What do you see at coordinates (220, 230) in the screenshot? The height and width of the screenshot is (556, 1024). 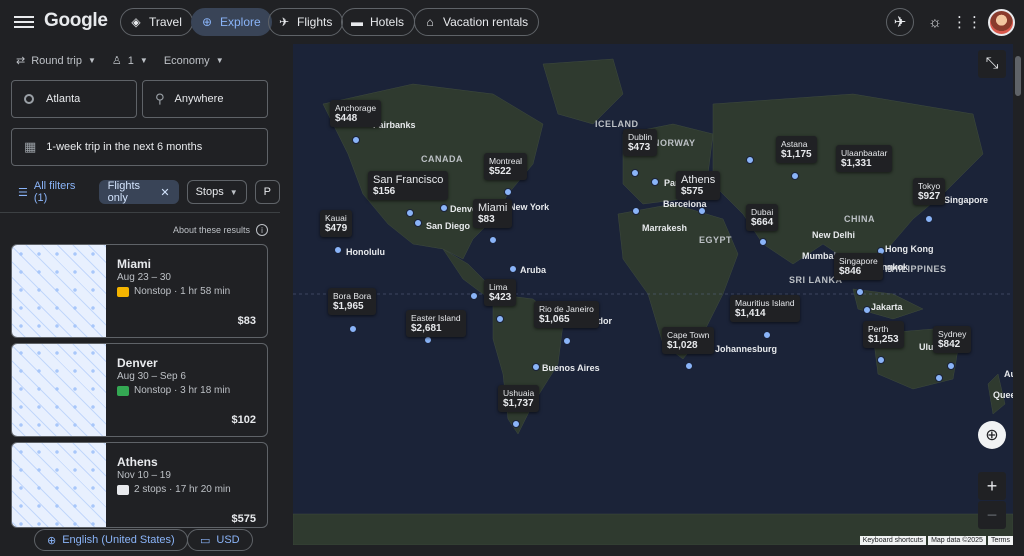 I see `about-results: About these results i` at bounding box center [220, 230].